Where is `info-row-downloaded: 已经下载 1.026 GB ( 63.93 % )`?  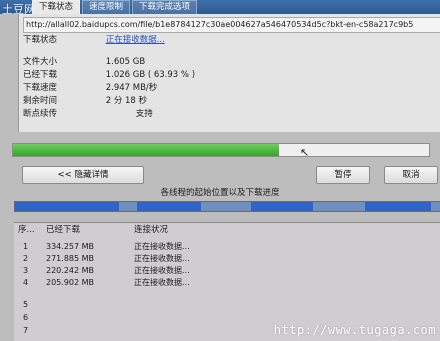
info-row-downloaded: 已经下载 1.026 GB ( 63.93 % ) is located at coordinates (109, 75).